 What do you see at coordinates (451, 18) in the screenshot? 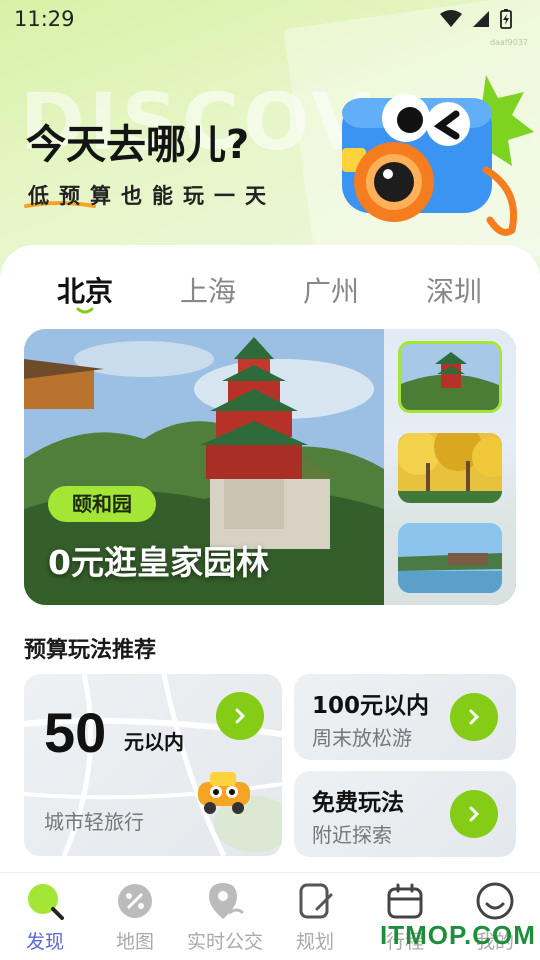
I see `wifi-icon` at bounding box center [451, 18].